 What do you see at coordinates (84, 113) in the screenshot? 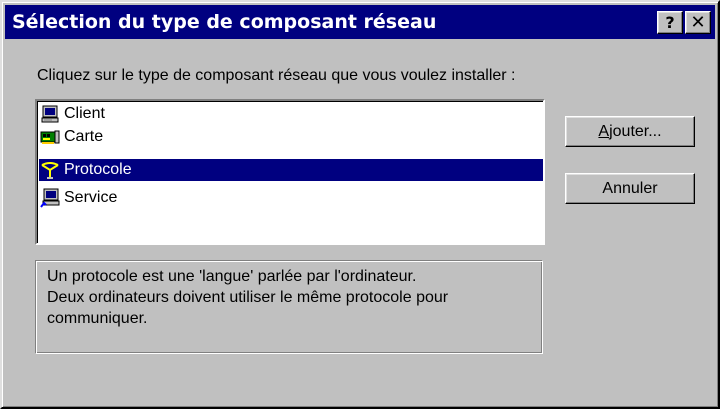
I see `list-item-label: Client` at bounding box center [84, 113].